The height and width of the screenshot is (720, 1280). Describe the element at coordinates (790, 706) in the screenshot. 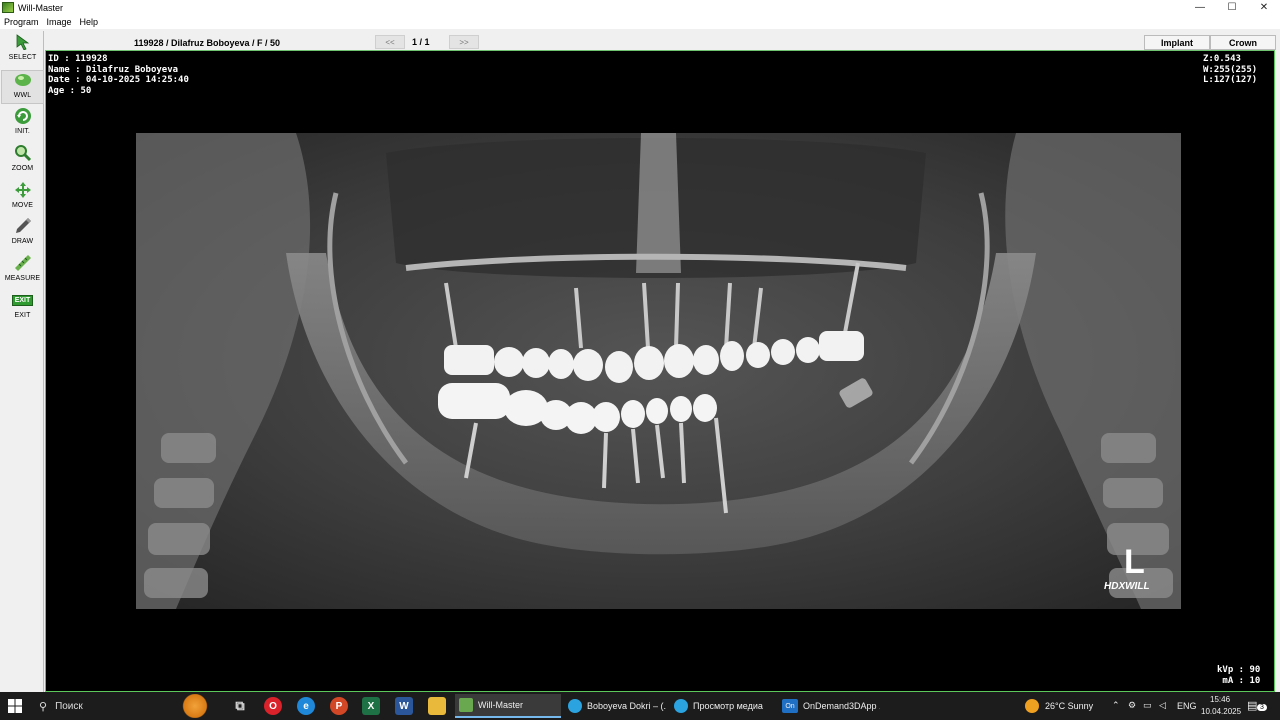

I see `ondemand-icon: On` at that location.